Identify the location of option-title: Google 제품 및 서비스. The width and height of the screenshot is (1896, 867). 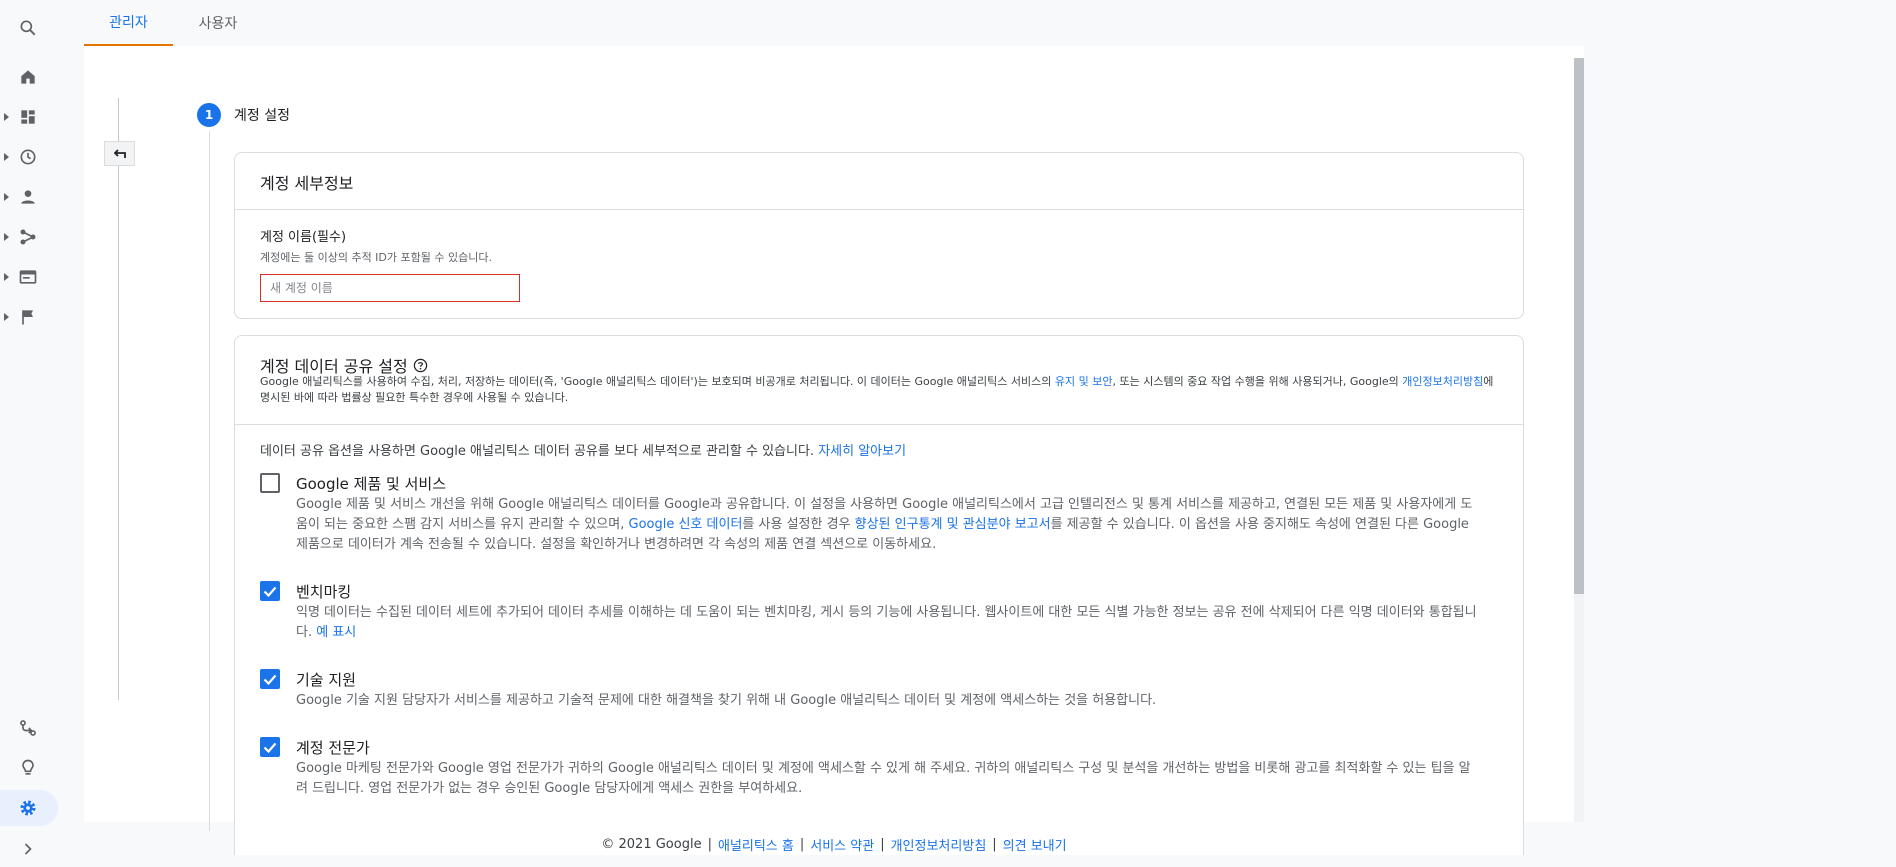
(371, 484).